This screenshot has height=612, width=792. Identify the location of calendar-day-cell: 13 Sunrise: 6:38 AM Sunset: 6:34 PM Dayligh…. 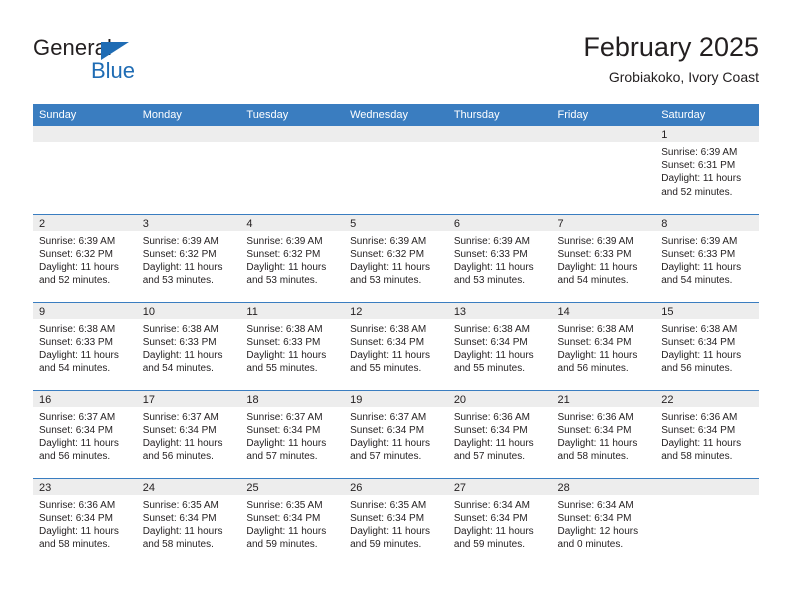
(499, 345).